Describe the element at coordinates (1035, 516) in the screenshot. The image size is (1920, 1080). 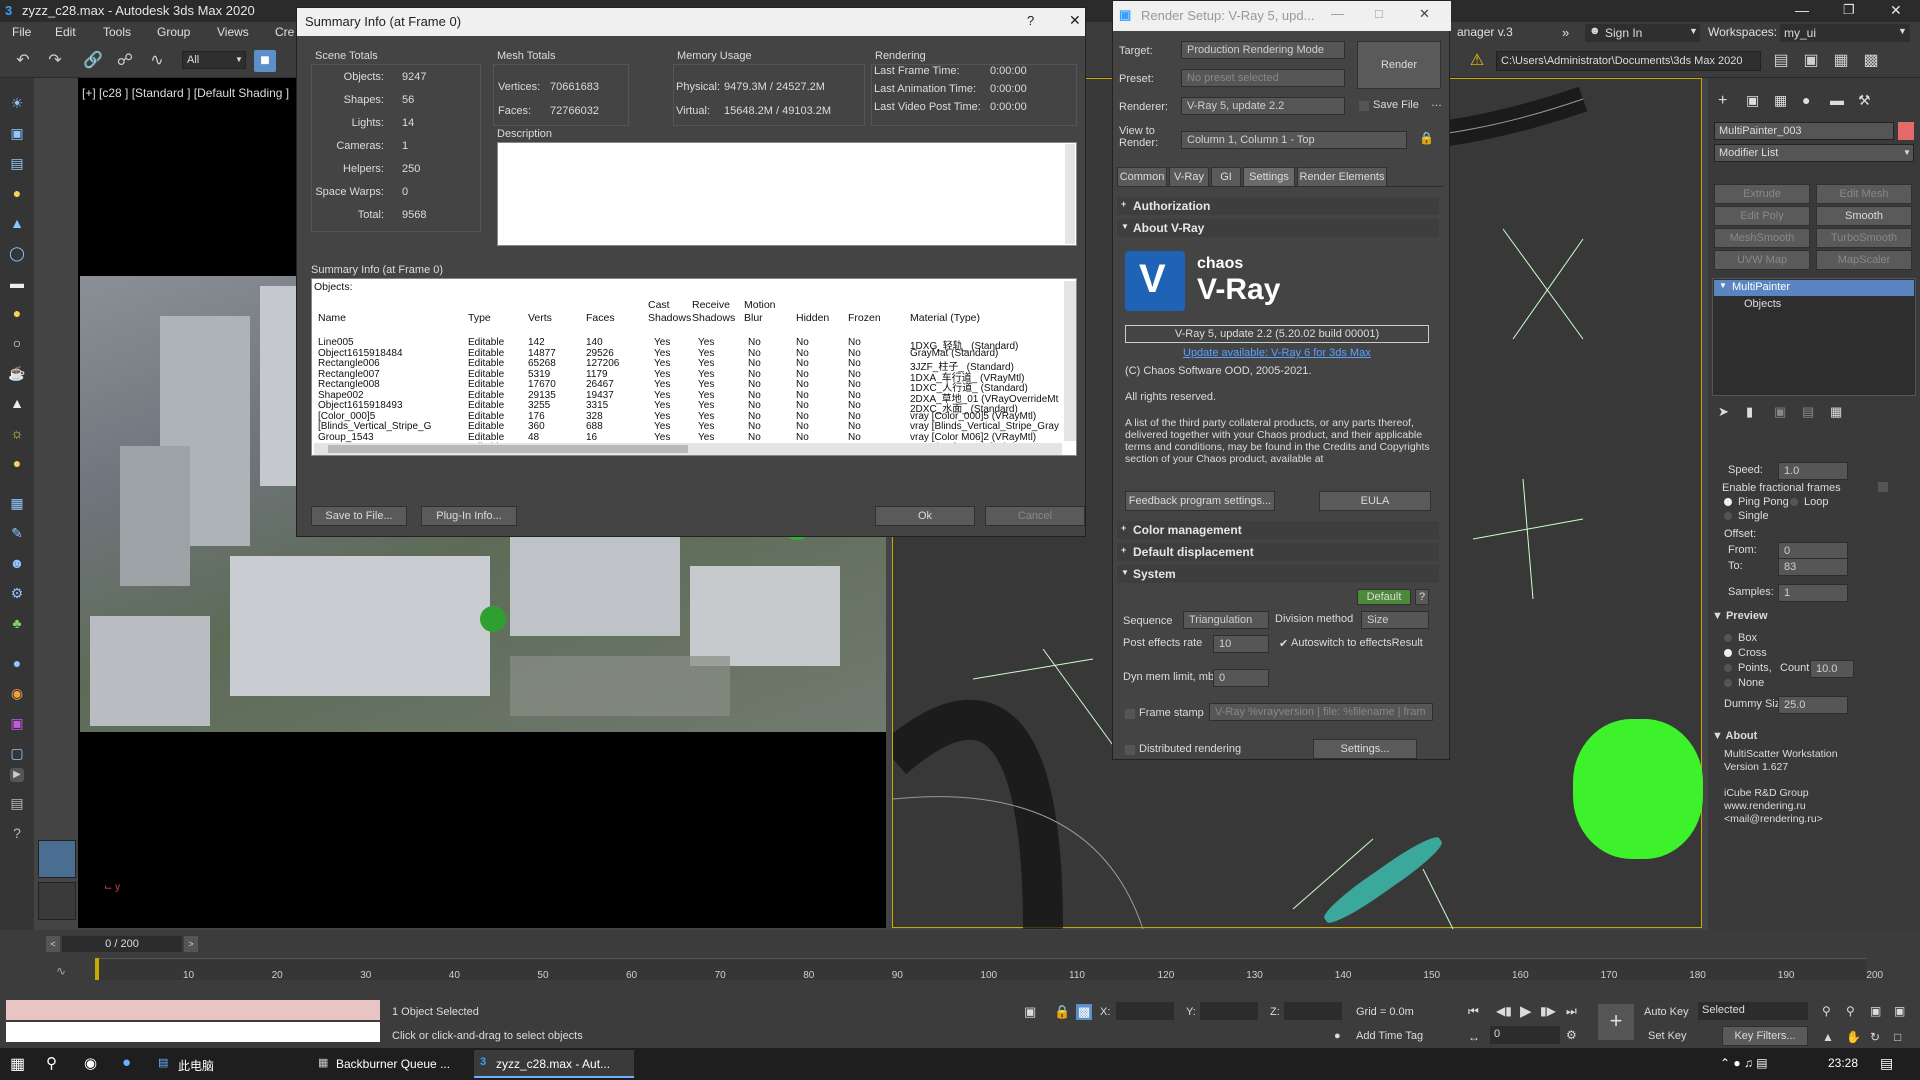
I see `cancel-button: Cancel` at that location.